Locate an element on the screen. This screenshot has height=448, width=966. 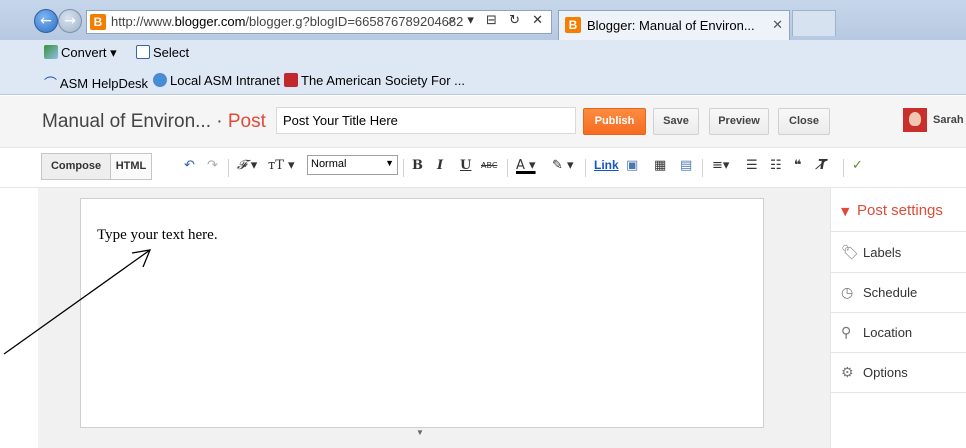
avatar is located at coordinates (915, 120).